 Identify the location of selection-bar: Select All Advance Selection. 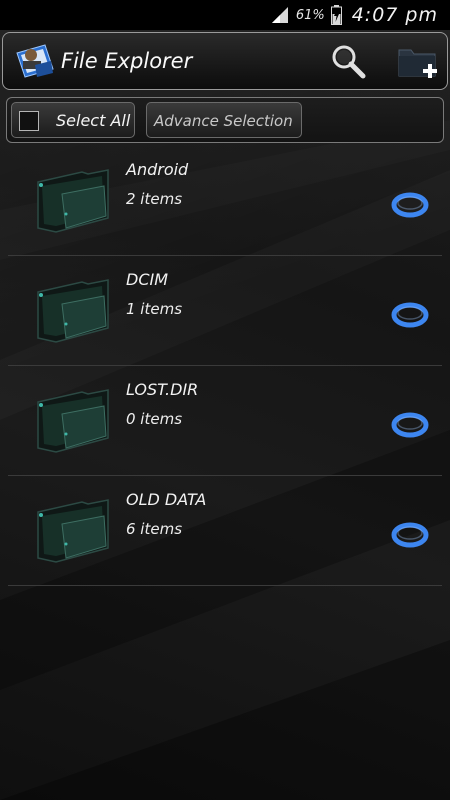
(225, 120).